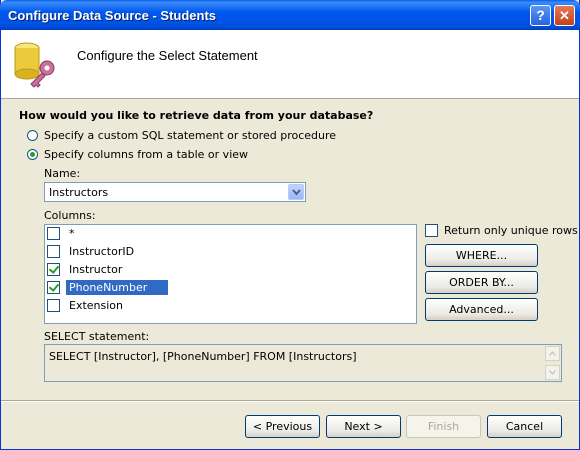 The height and width of the screenshot is (450, 580). I want to click on unique-rows-checkbox, so click(431, 230).